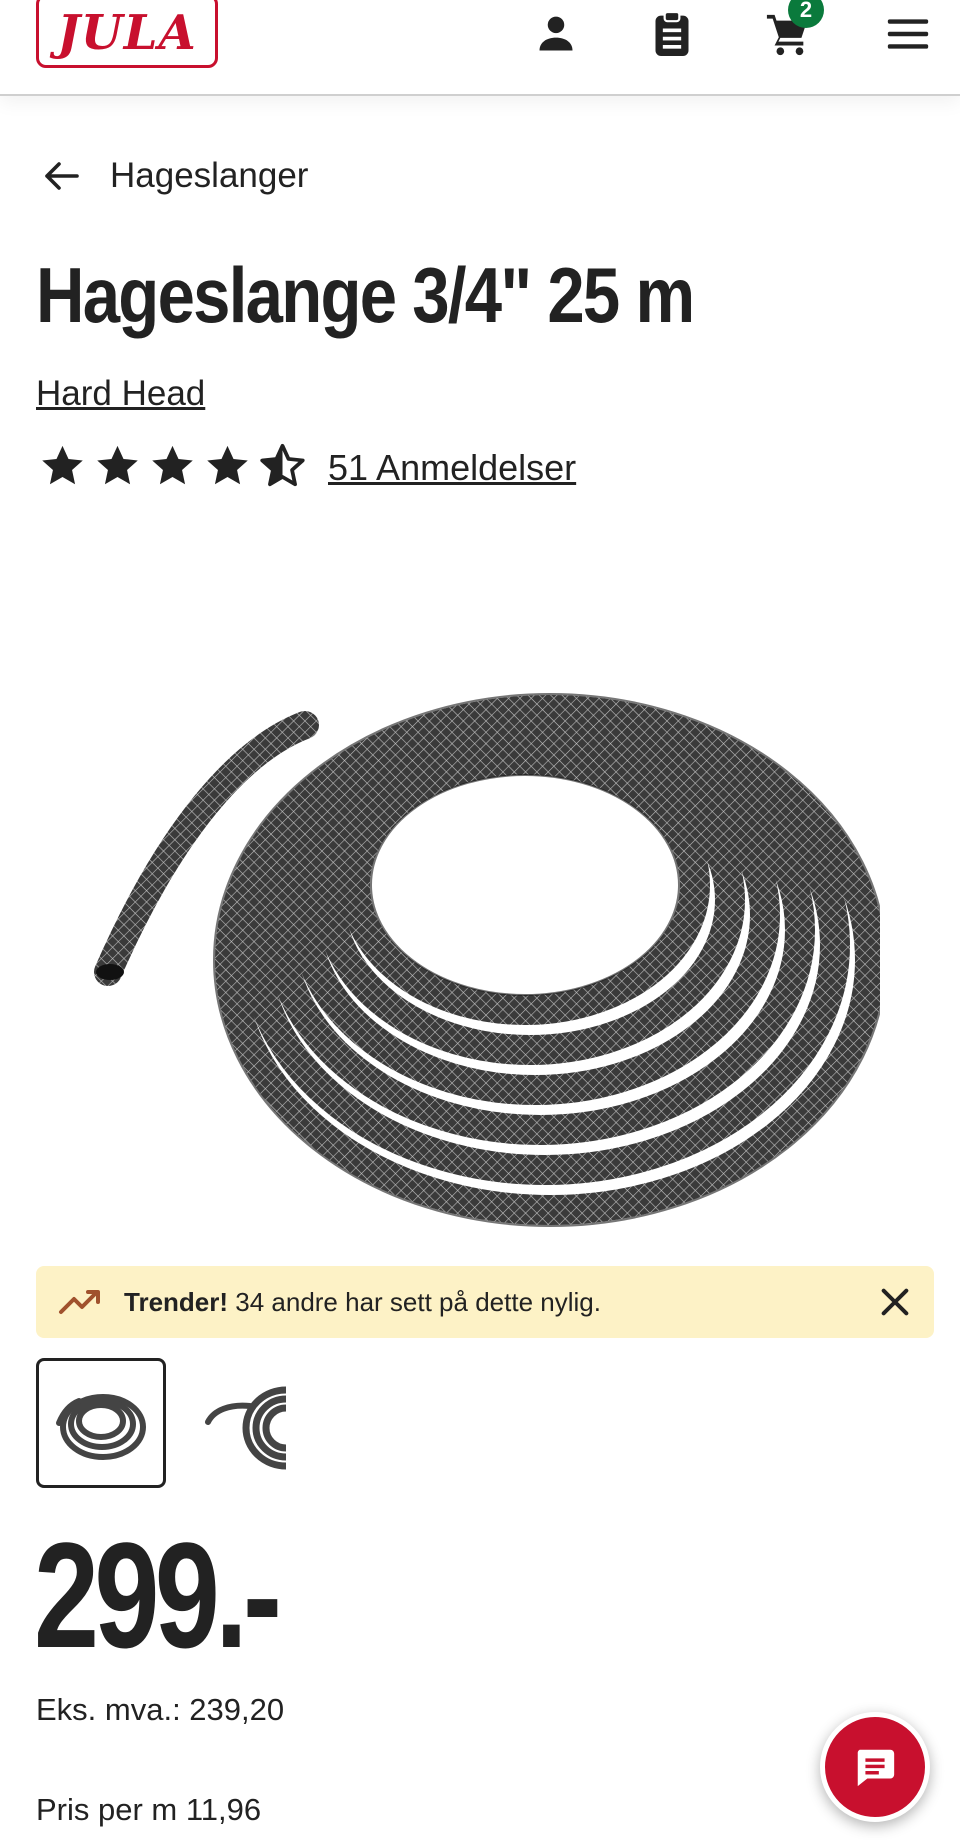 Image resolution: width=960 pixels, height=1847 pixels. I want to click on close-icon, so click(895, 1302).